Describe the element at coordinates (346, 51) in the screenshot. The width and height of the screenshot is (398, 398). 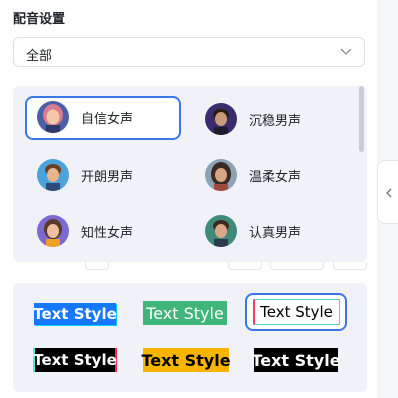
I see `chevron-down-icon` at that location.